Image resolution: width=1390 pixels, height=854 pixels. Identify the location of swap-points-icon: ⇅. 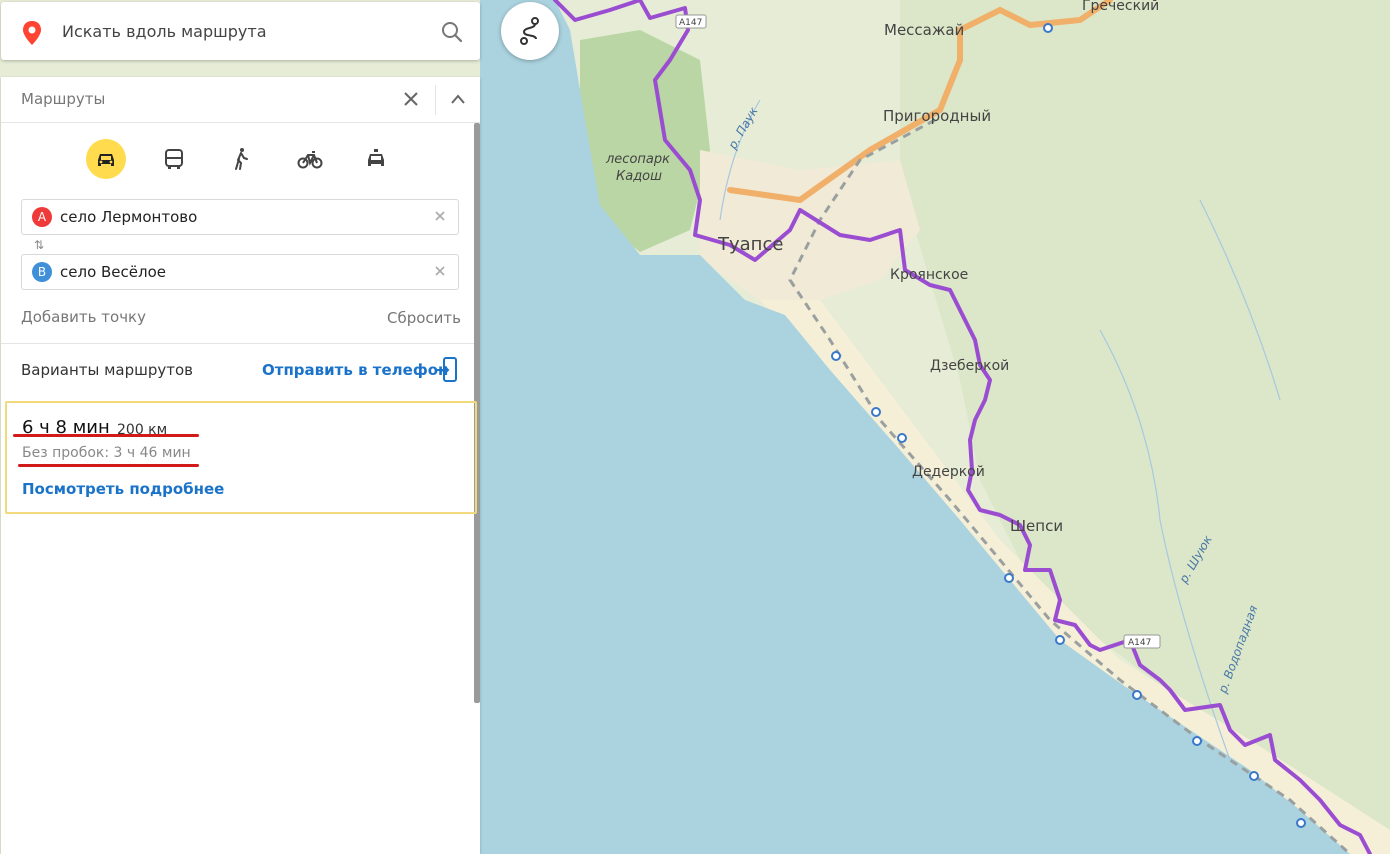
(39, 245).